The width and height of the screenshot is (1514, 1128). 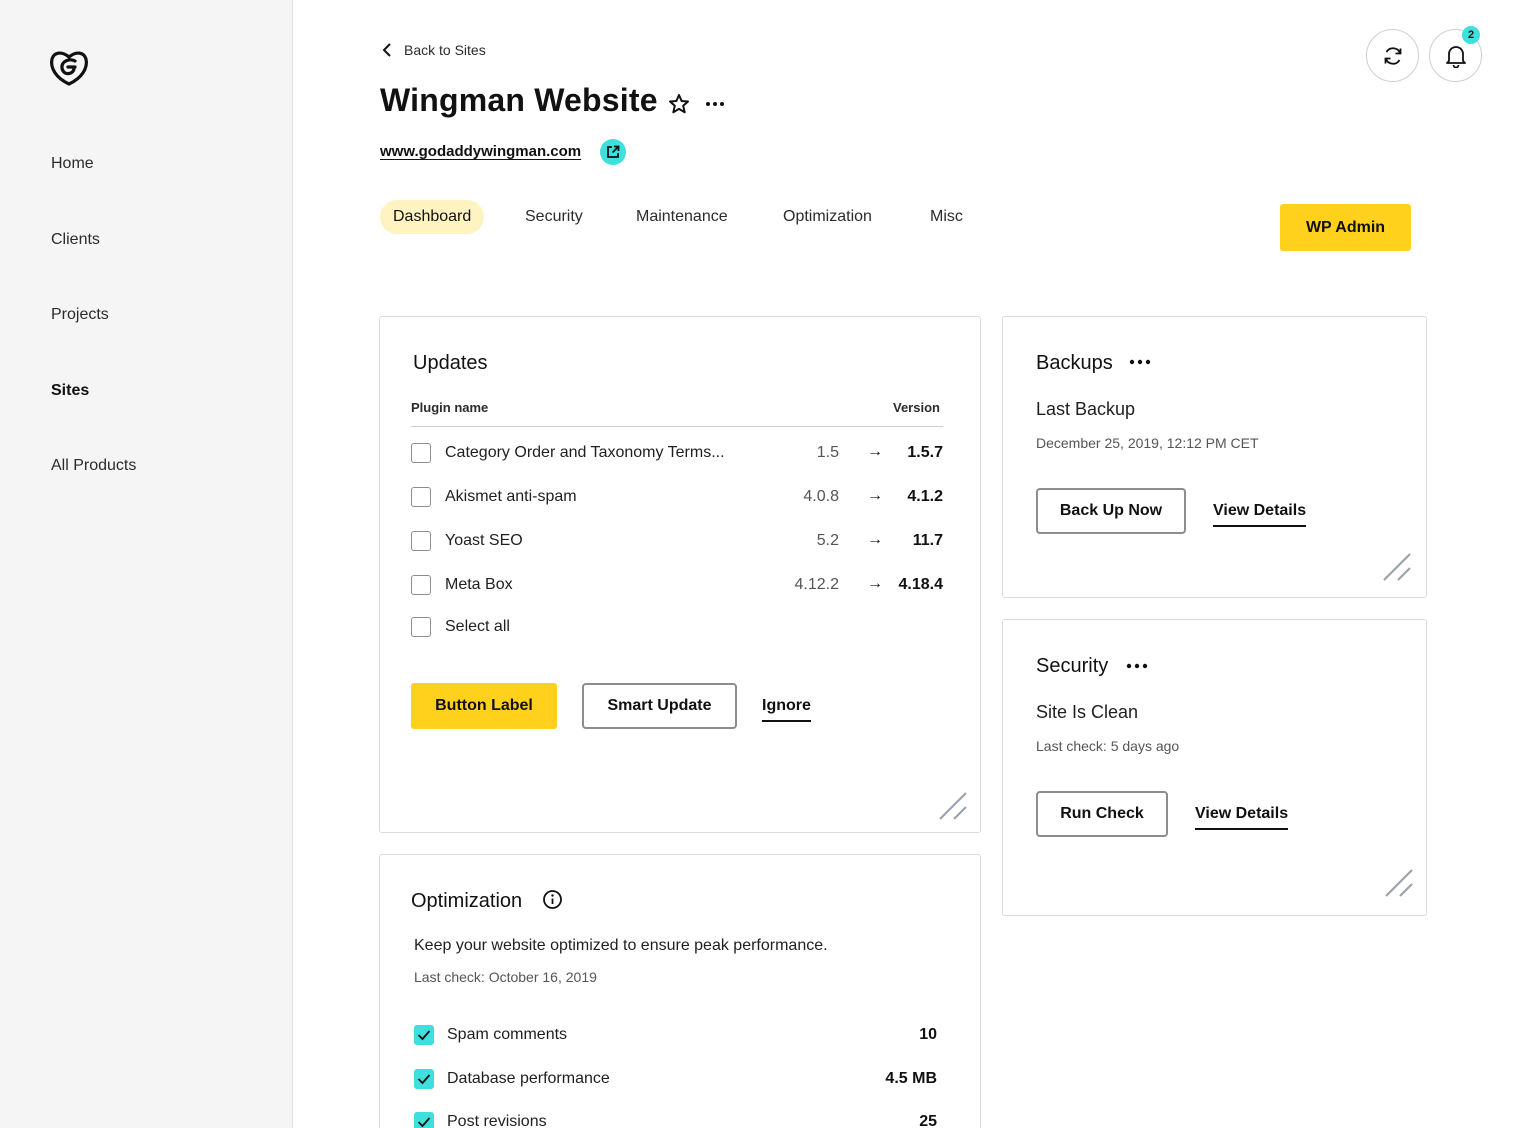 I want to click on optimization-last-check: Last check: October 16, 2019, so click(x=505, y=977).